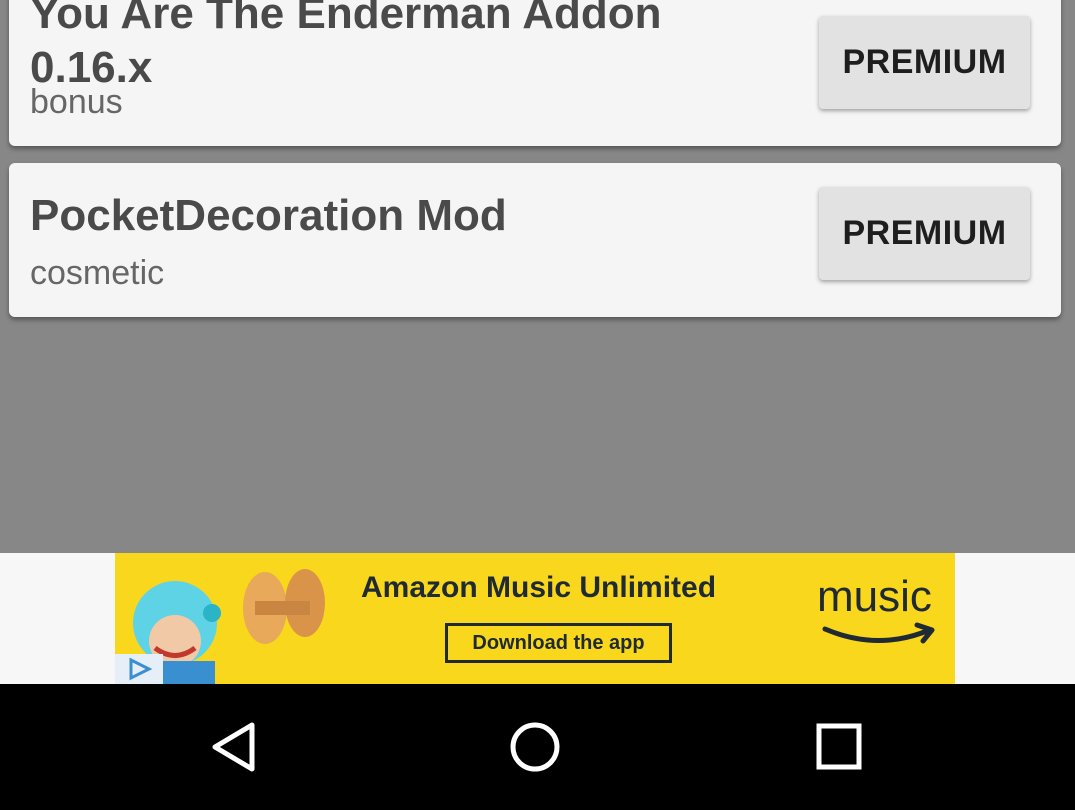  What do you see at coordinates (139, 669) in the screenshot?
I see `ad-choices-icon` at bounding box center [139, 669].